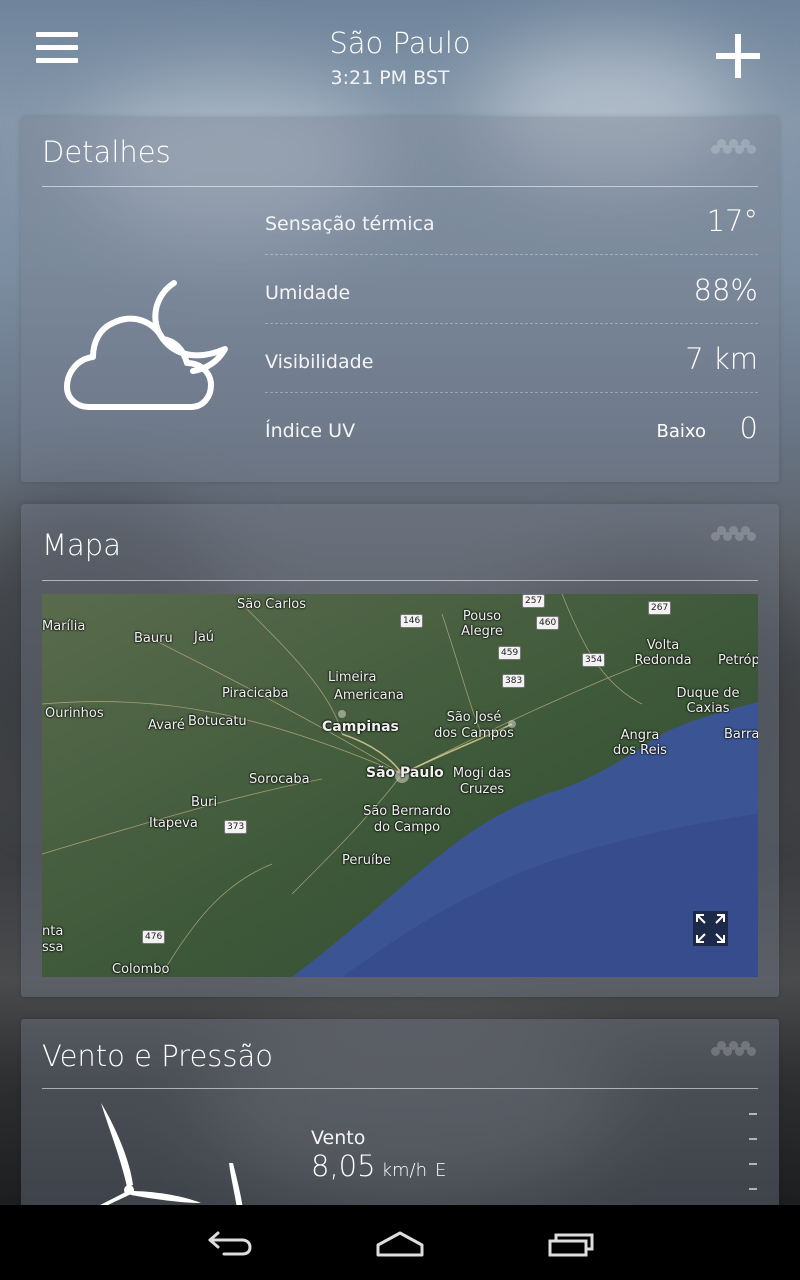 The image size is (800, 1280). Describe the element at coordinates (158, 1056) in the screenshot. I see `wind-title: Vento e Pressão` at that location.